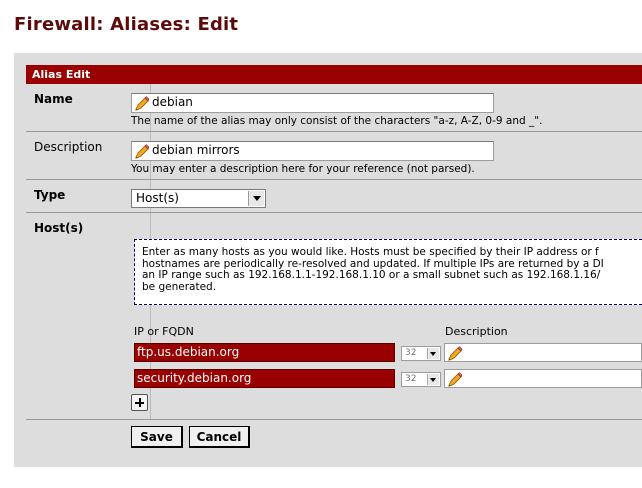 This screenshot has width=642, height=488. Describe the element at coordinates (264, 352) in the screenshot. I see `host-address-input: ftp.us.debian.org` at that location.